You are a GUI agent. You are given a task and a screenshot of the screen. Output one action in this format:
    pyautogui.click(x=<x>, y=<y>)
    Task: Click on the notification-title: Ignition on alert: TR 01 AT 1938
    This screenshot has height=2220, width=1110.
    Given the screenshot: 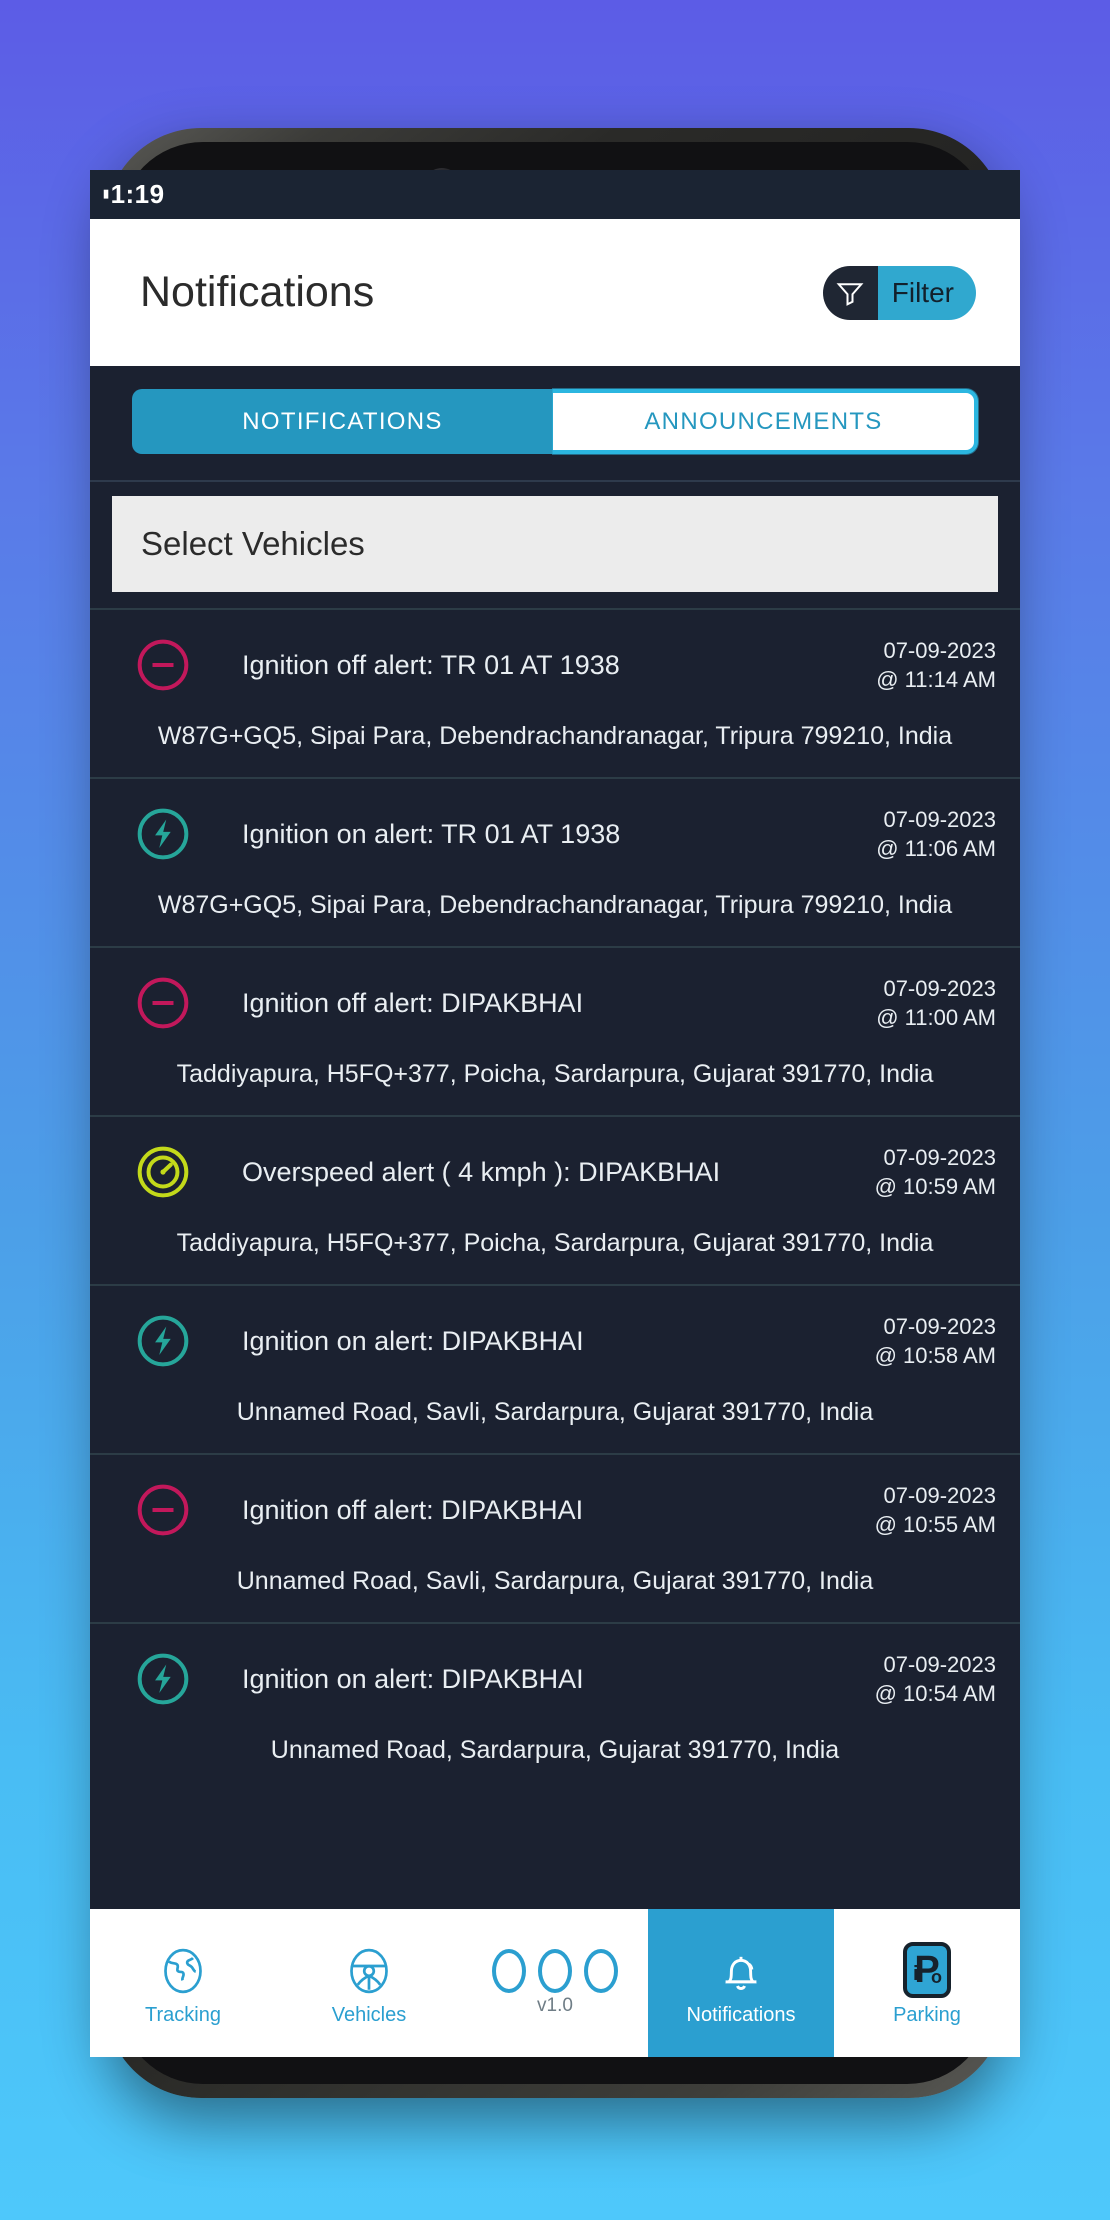 What is the action you would take?
    pyautogui.click(x=431, y=833)
    